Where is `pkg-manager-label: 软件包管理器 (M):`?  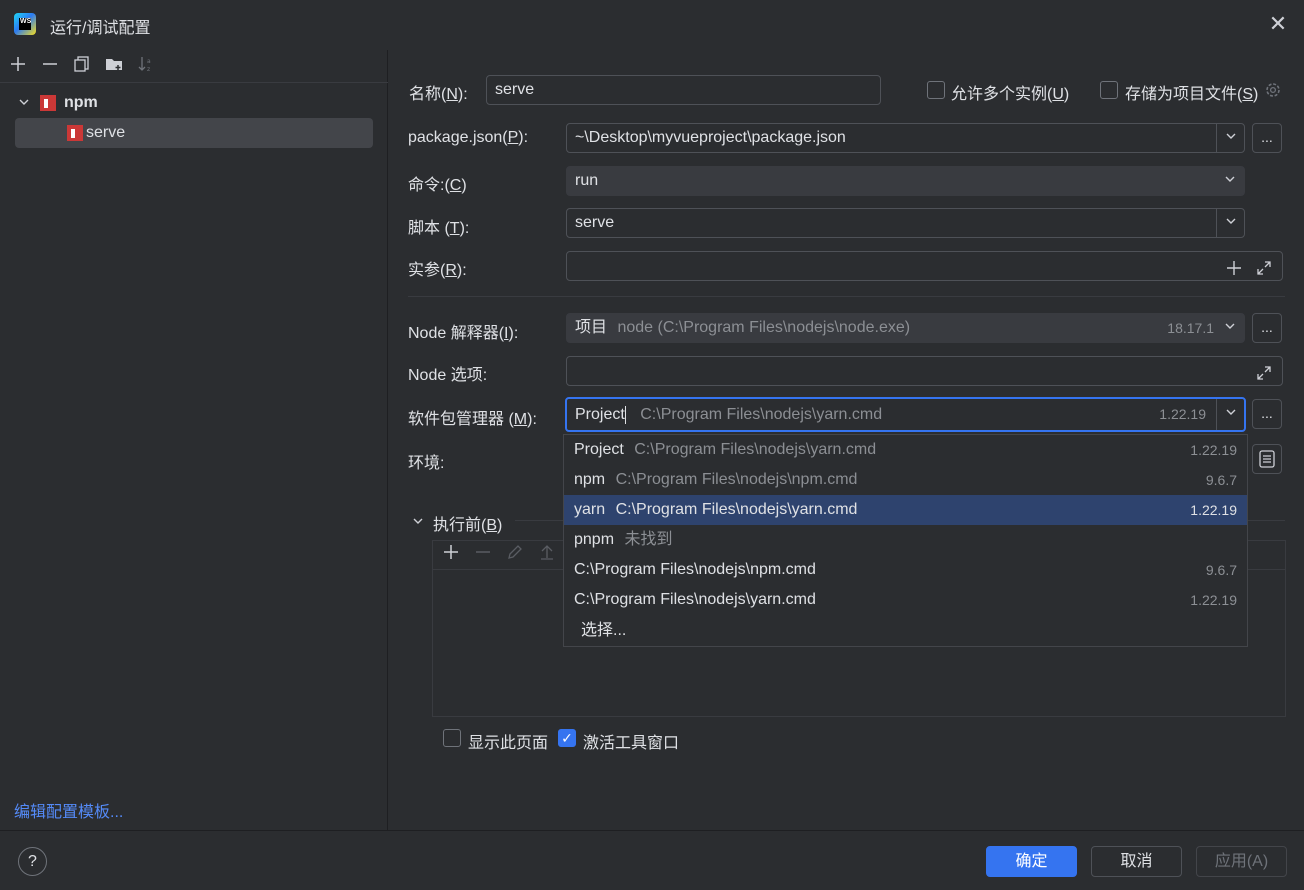 pkg-manager-label: 软件包管理器 (M): is located at coordinates (472, 419).